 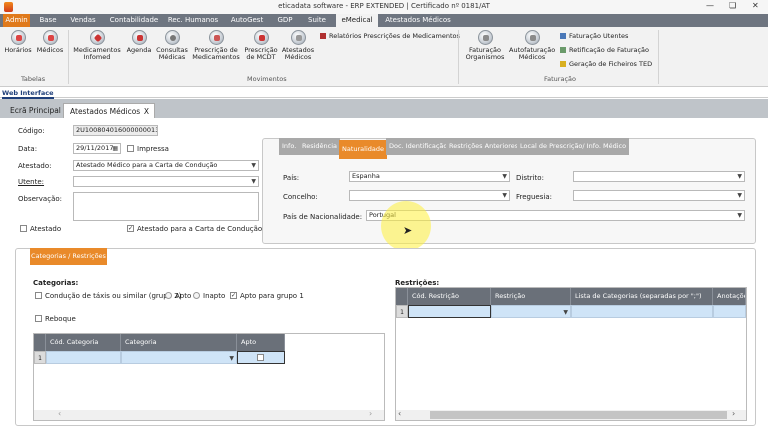 What do you see at coordinates (484, 146) in the screenshot?
I see `tab-restricoes-anteriores: Restrições Anteriores` at bounding box center [484, 146].